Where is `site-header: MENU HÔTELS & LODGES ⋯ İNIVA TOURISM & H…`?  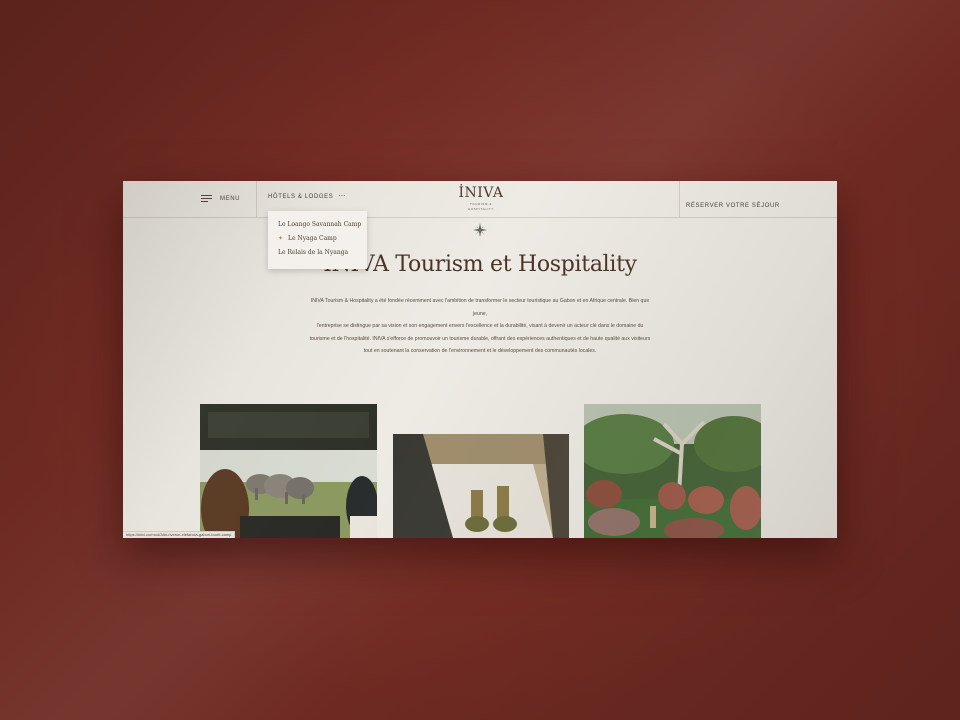 site-header: MENU HÔTELS & LODGES ⋯ İNIVA TOURISM & H… is located at coordinates (480, 199).